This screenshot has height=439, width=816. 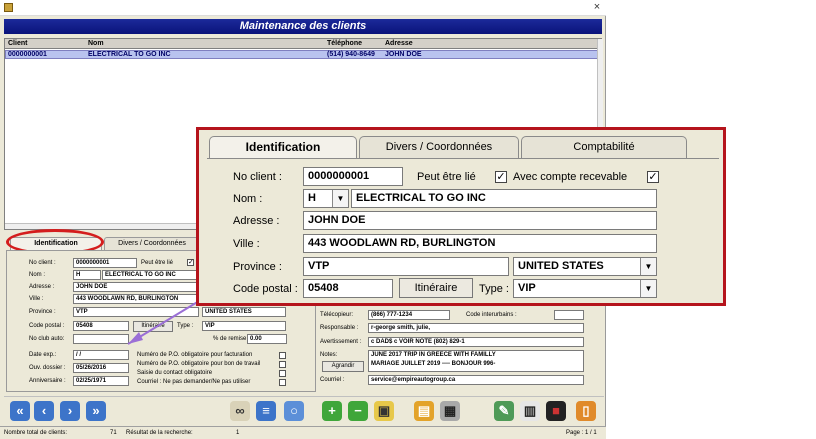 I want to click on tab-divider, so click(x=463, y=158).